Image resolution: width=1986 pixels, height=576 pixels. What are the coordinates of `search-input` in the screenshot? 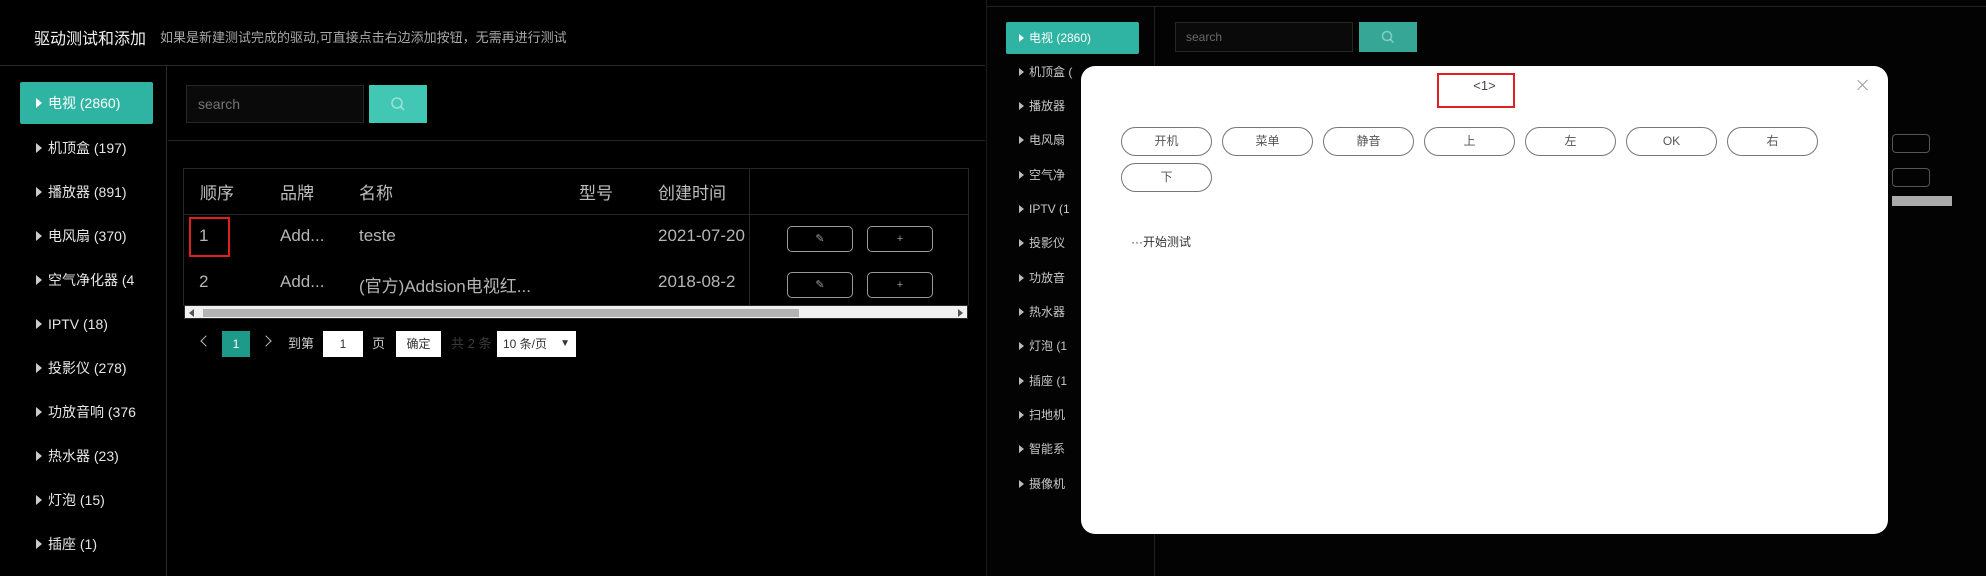 It's located at (275, 104).